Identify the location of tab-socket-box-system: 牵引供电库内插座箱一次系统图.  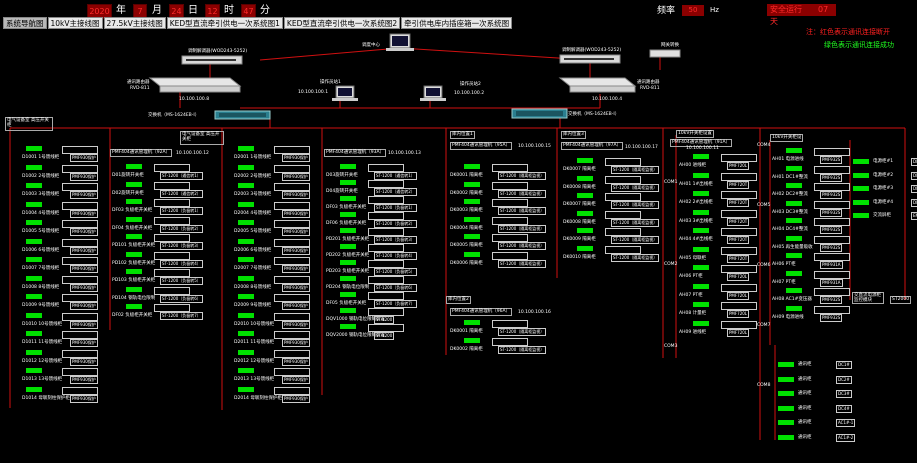
(457, 23).